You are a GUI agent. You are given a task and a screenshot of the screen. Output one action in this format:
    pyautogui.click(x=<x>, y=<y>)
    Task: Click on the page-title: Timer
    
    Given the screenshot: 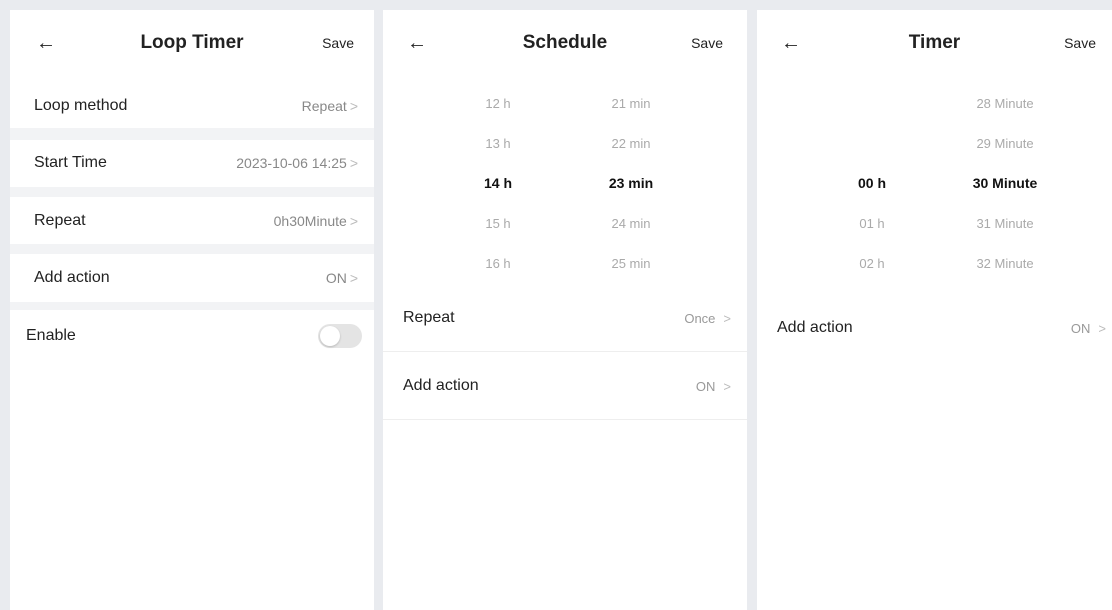 What is the action you would take?
    pyautogui.click(x=934, y=42)
    